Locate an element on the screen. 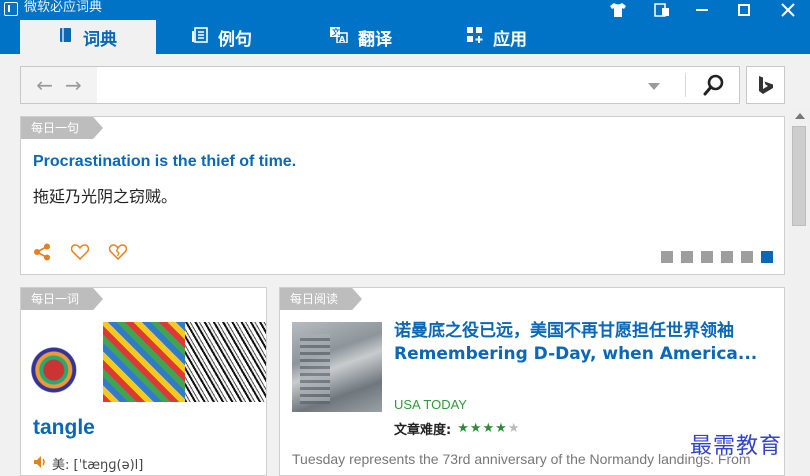  quote-actions is located at coordinates (80, 254).